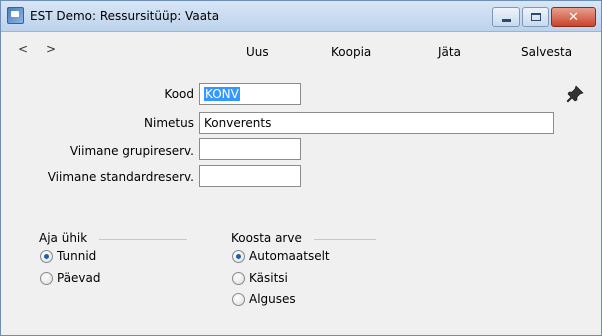  Describe the element at coordinates (125, 16) in the screenshot. I see `window-title: EST Demo: Ressursitüüp: Vaata` at that location.